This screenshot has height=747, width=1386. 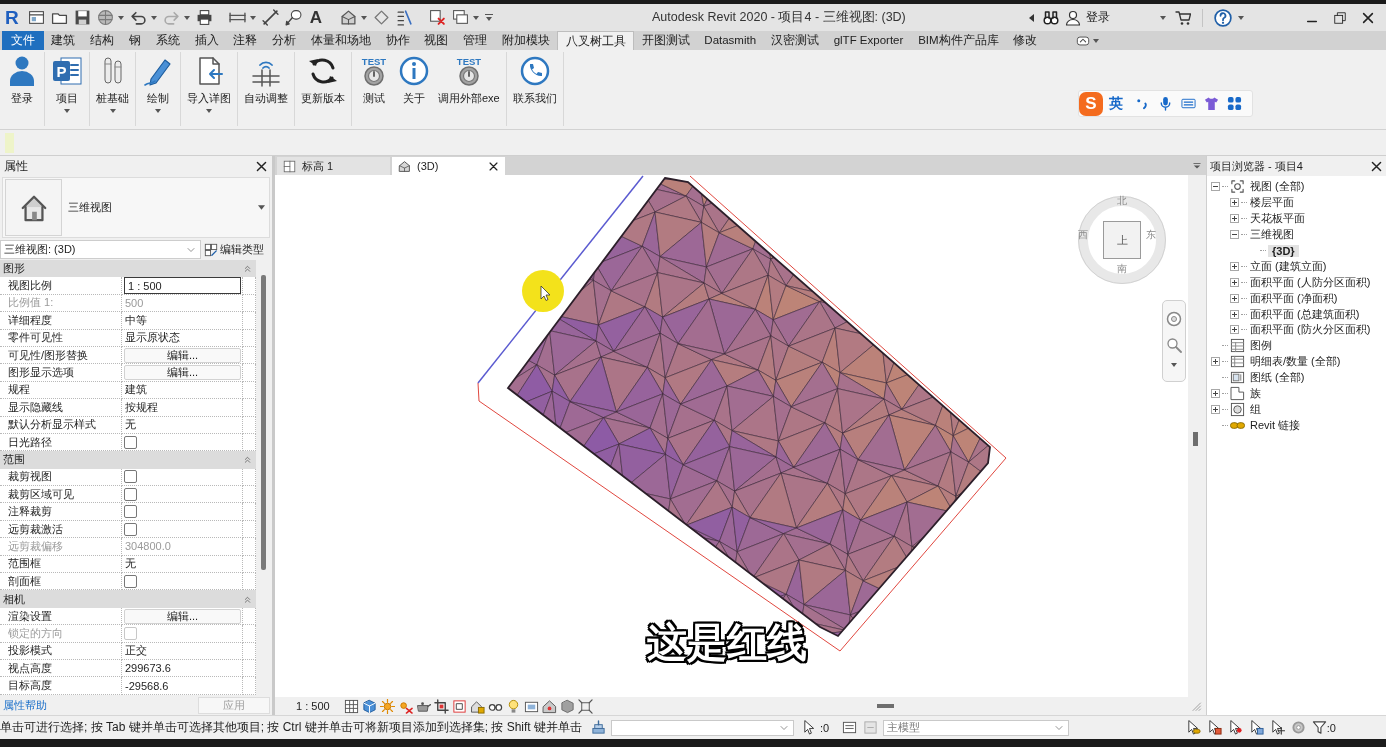 I want to click on ribbon-tab: 视图, so click(x=436, y=40).